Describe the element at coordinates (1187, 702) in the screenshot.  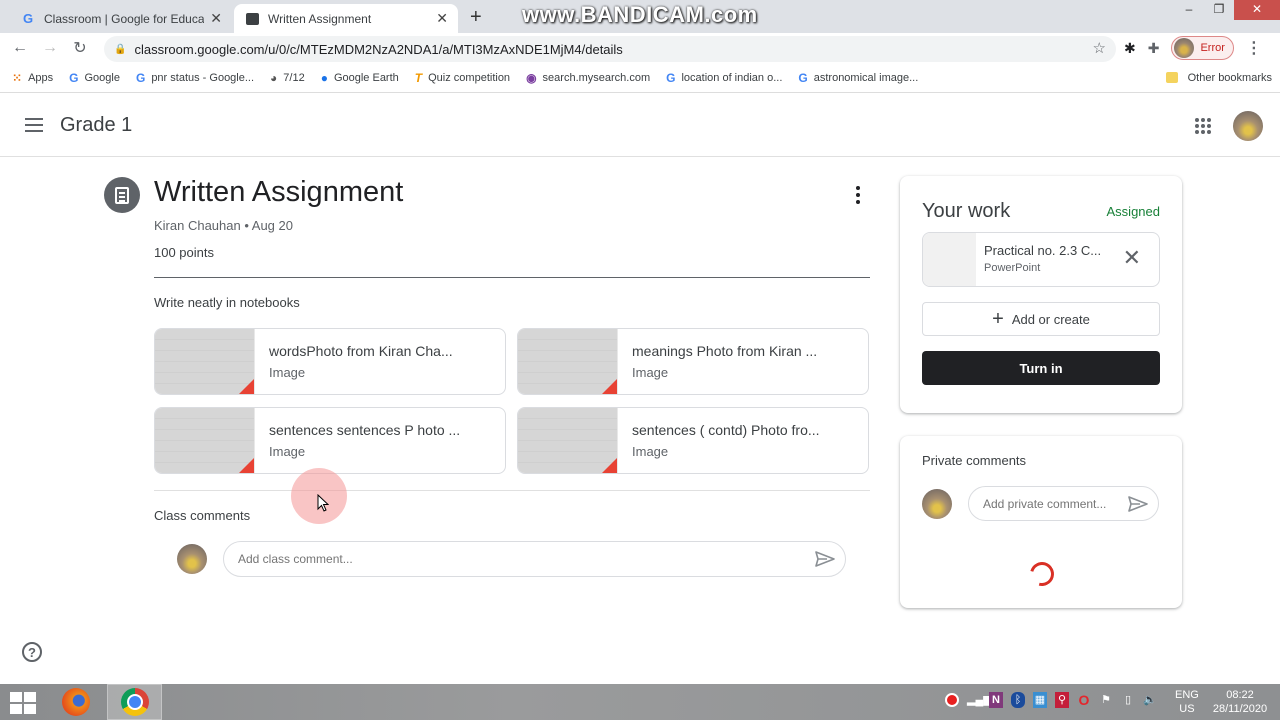
I see `language-indicator: ENG US` at that location.